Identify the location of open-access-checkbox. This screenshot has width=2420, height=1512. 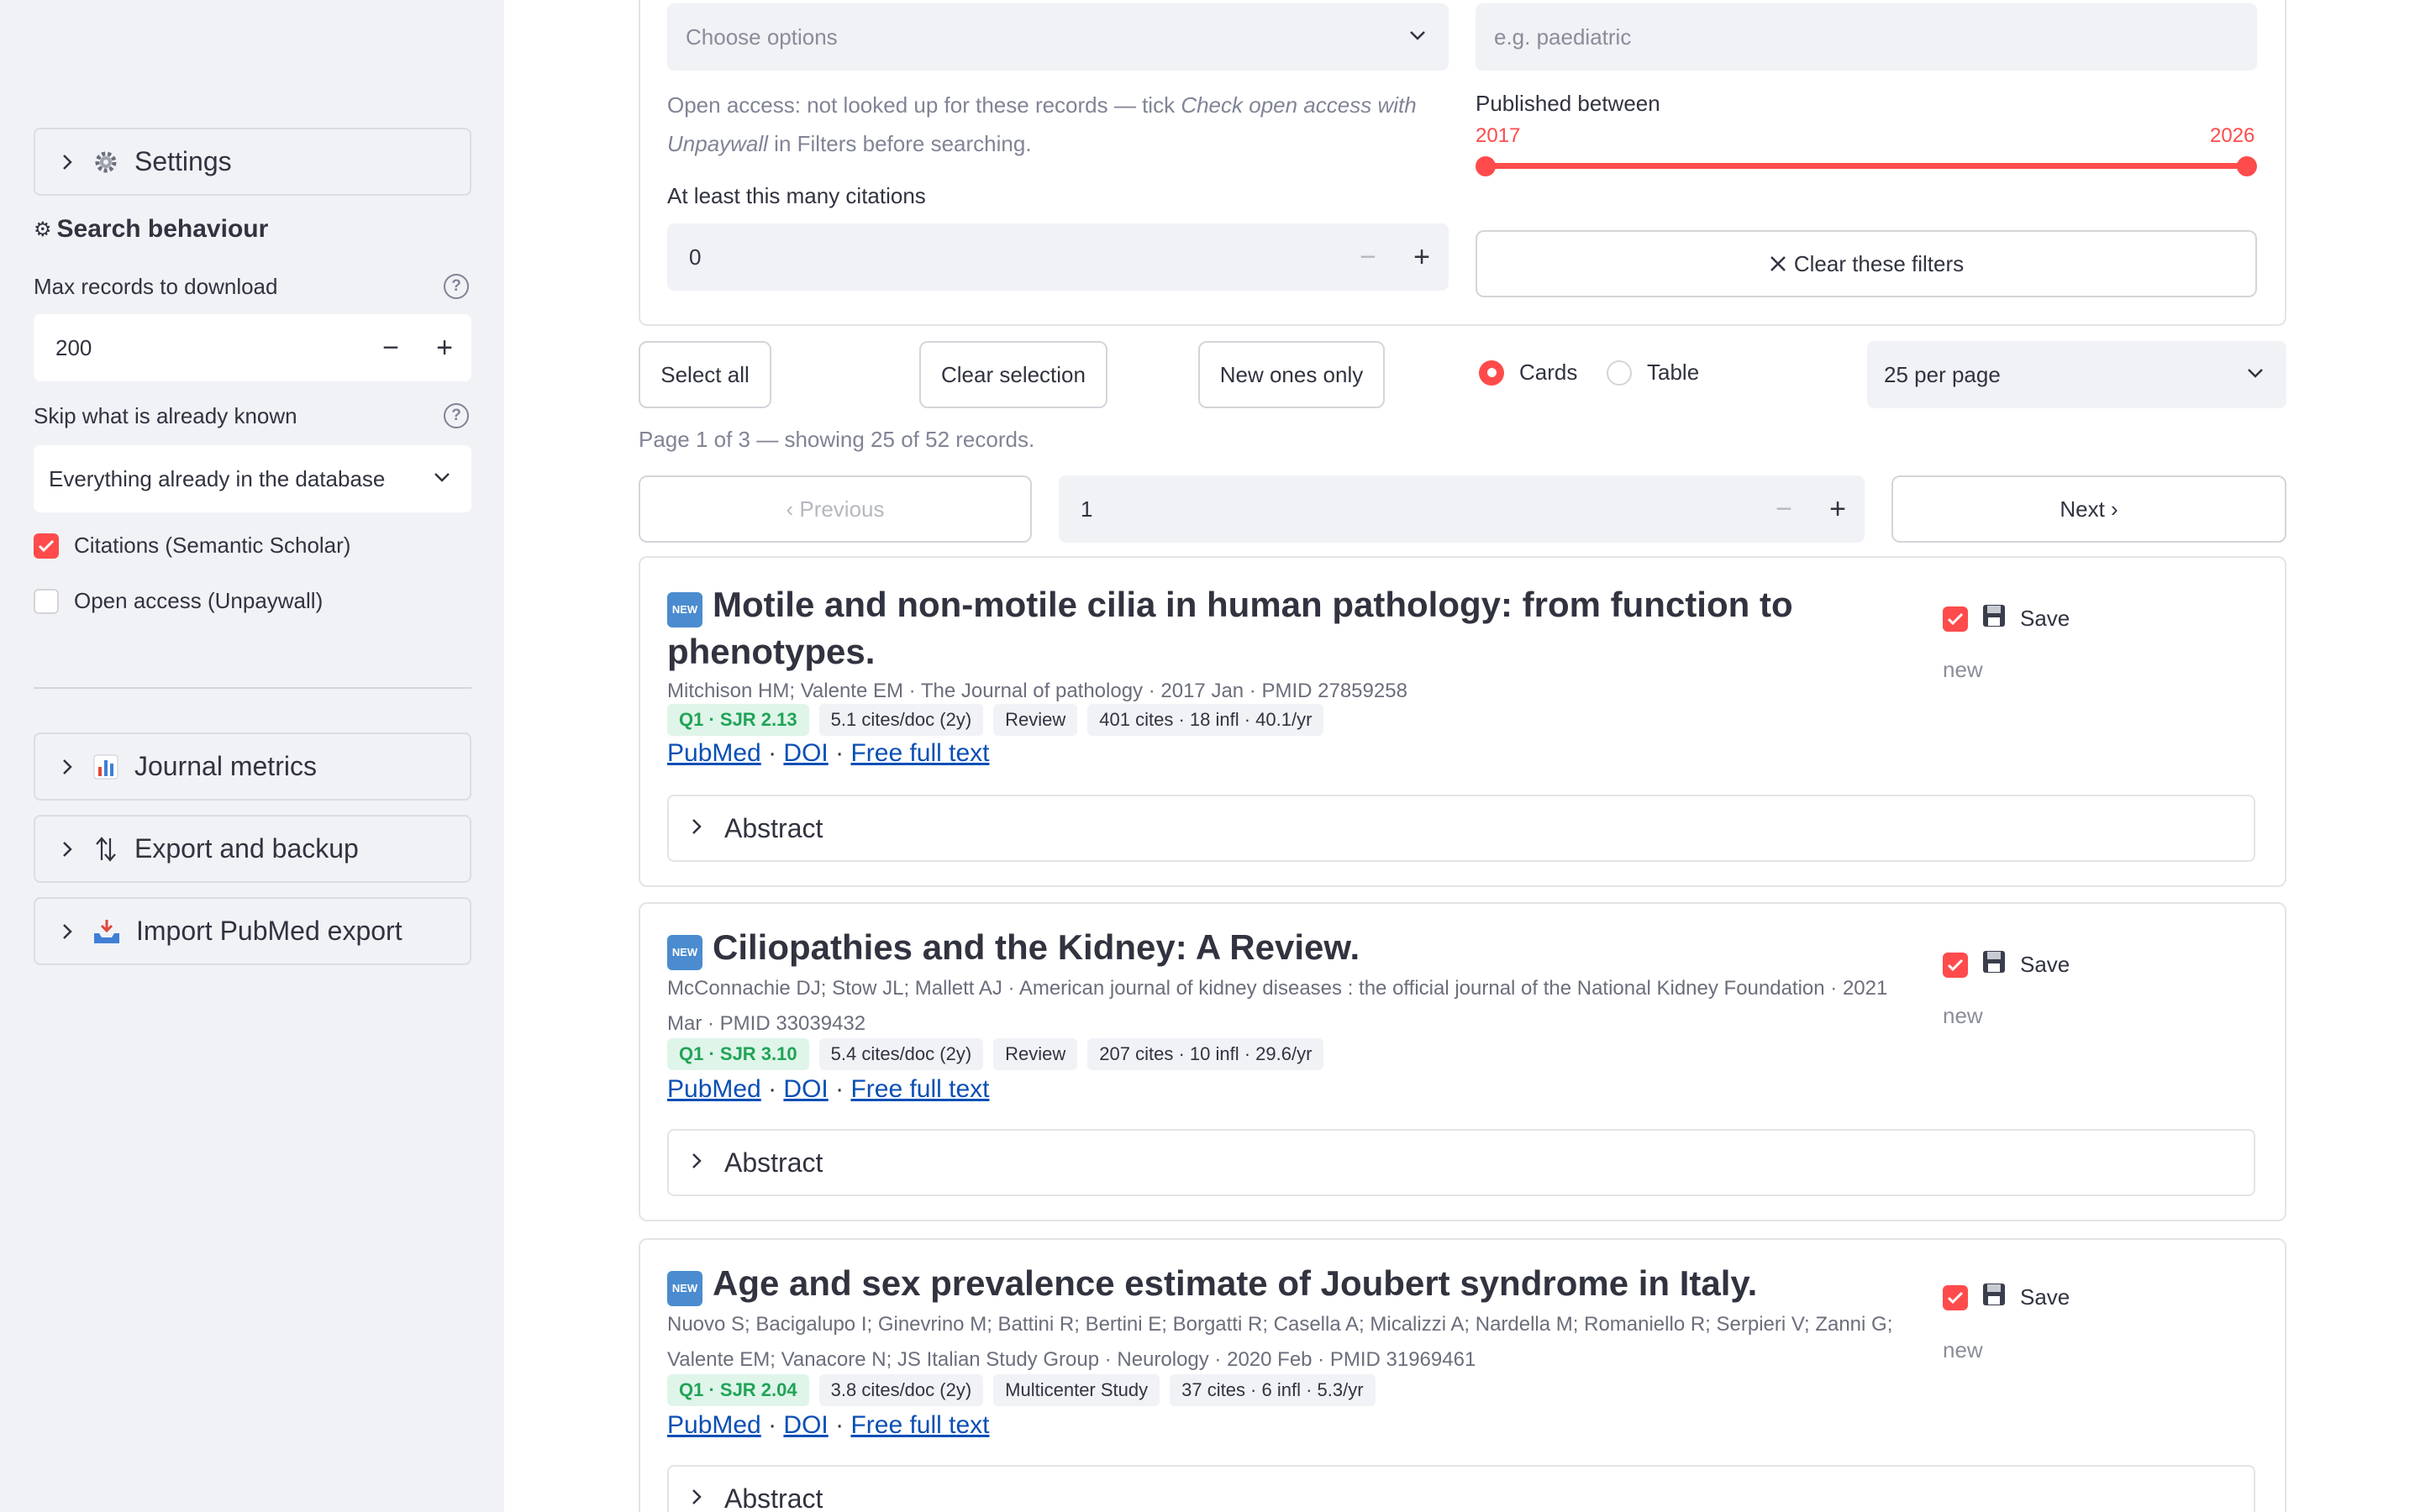
(46, 601).